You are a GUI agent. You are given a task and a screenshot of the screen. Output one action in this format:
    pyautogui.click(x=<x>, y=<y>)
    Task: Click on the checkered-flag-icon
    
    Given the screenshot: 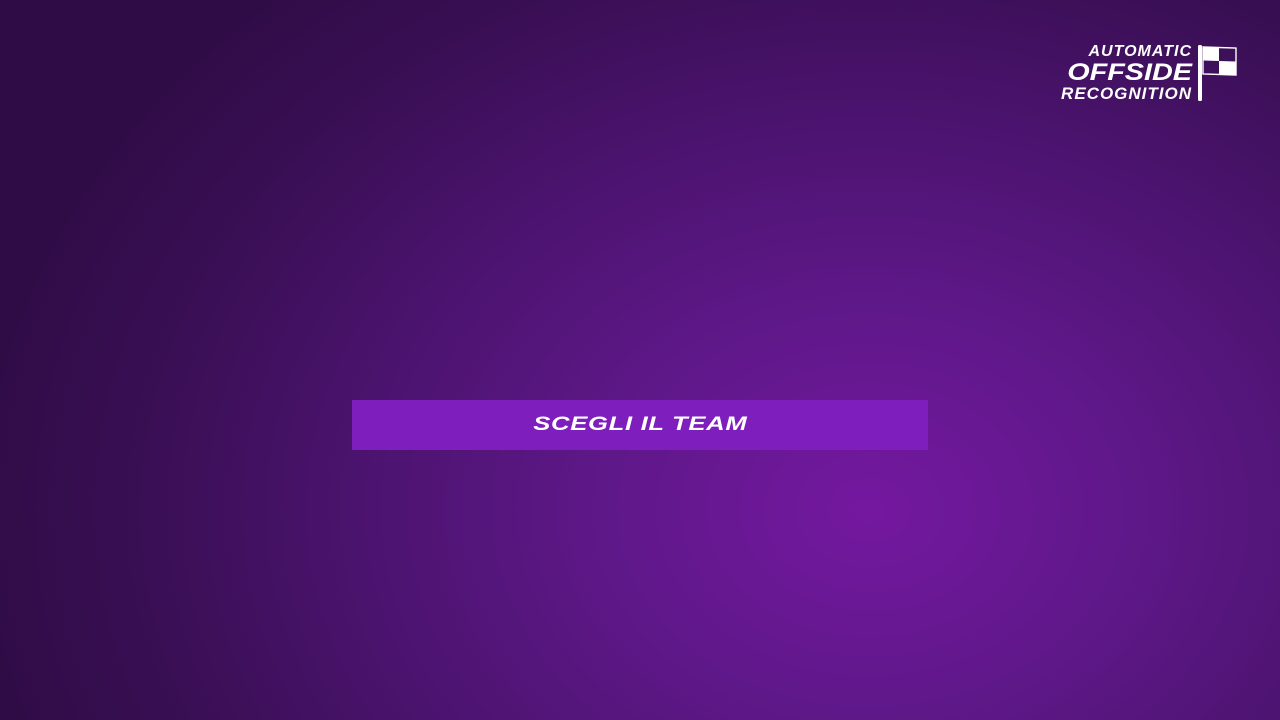 What is the action you would take?
    pyautogui.click(x=1217, y=73)
    